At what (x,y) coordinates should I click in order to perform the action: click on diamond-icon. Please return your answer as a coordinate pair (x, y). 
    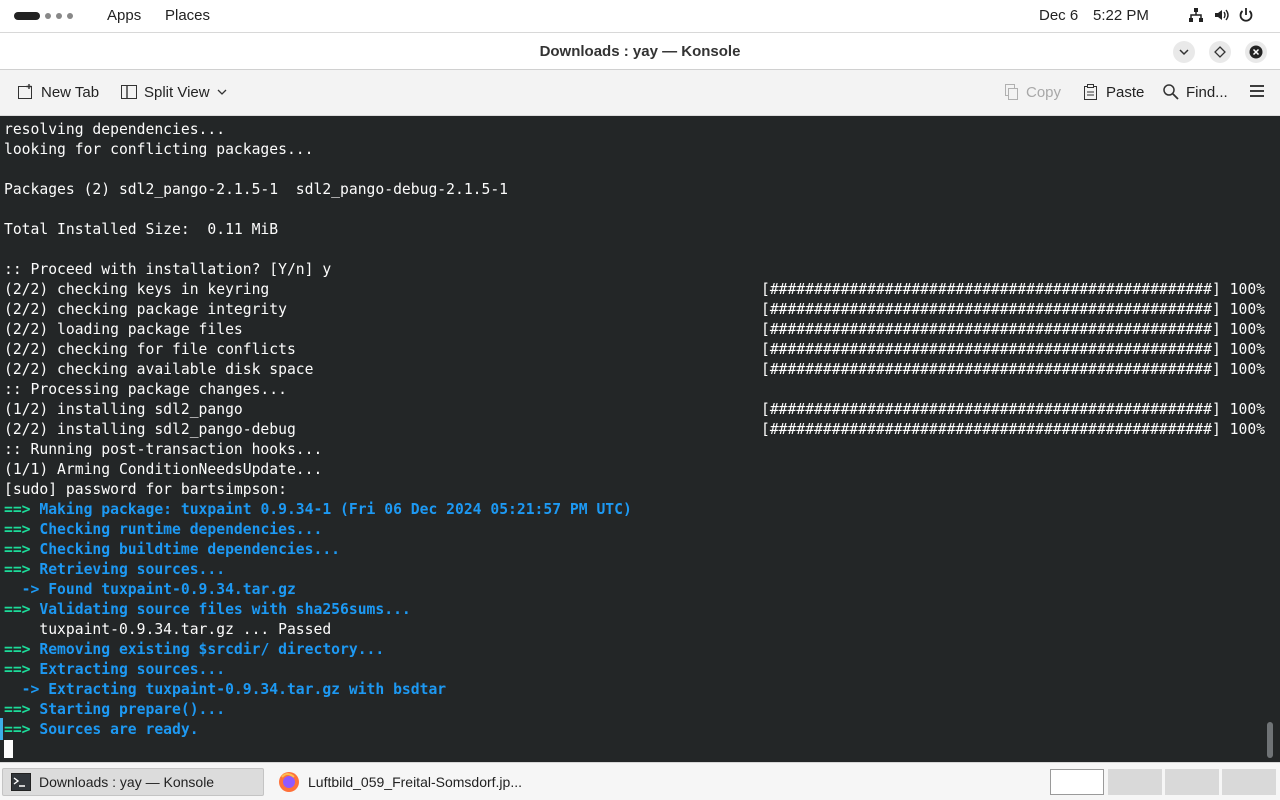
    Looking at the image, I should click on (1220, 52).